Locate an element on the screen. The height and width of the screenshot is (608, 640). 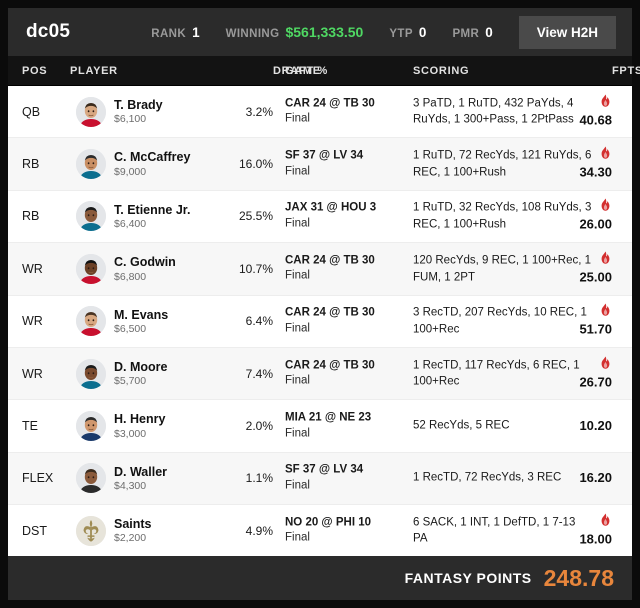
fpts-value: 10.20 is located at coordinates (595, 426).